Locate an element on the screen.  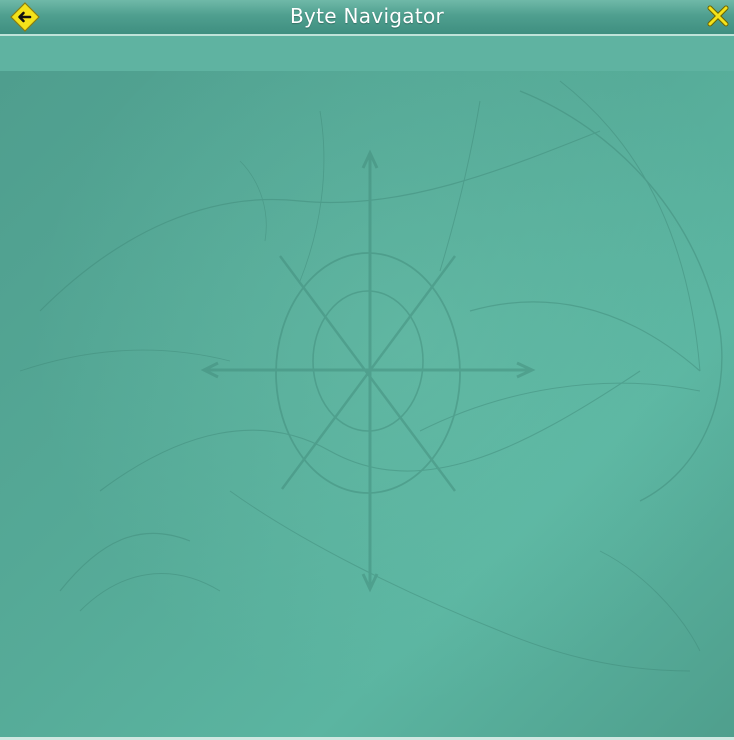
title-bar: Byte Navigator is located at coordinates (367, 18).